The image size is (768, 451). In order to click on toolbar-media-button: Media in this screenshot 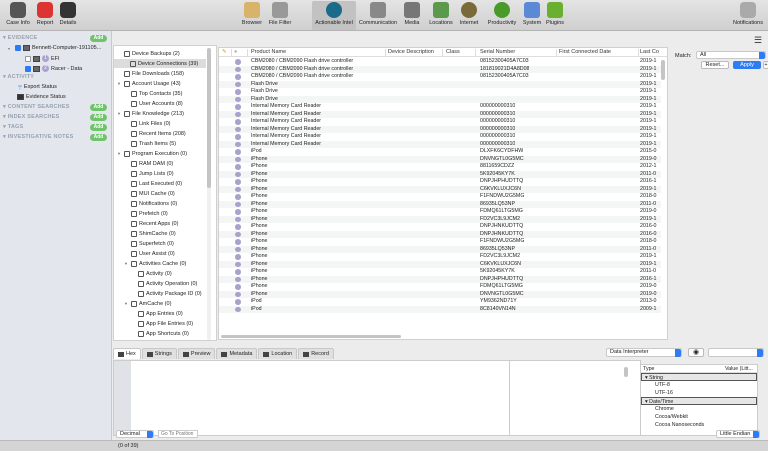, I will do `click(412, 15)`.